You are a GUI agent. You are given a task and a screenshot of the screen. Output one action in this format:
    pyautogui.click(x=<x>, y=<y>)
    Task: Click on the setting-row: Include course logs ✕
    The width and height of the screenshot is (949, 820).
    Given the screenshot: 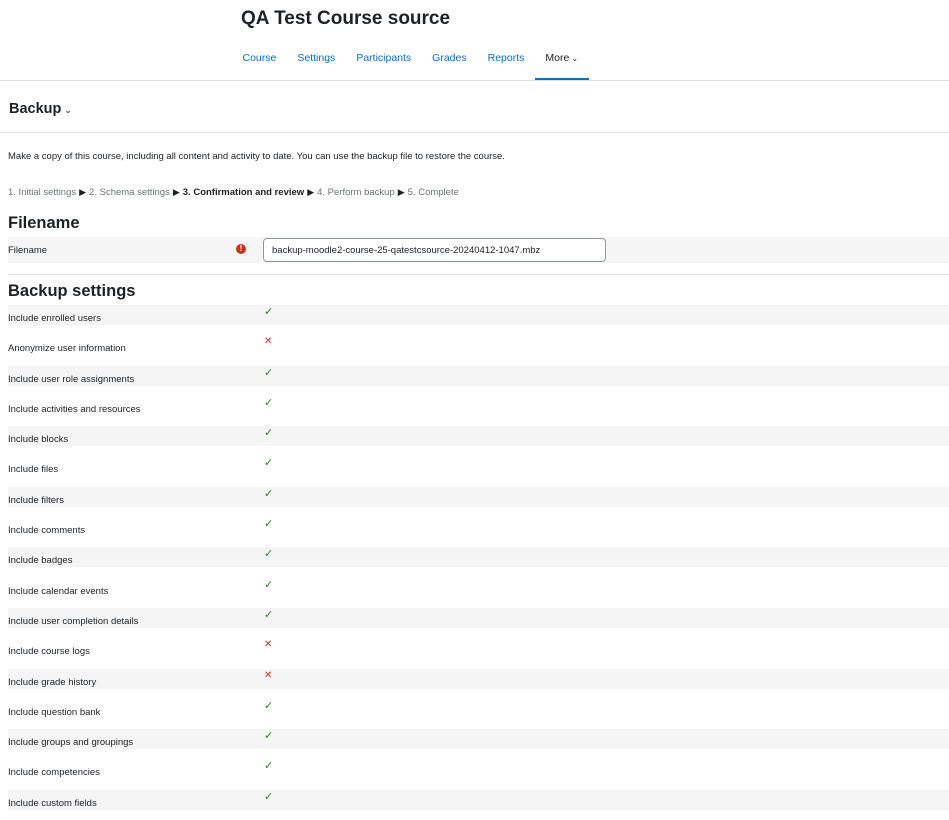 What is the action you would take?
    pyautogui.click(x=478, y=653)
    